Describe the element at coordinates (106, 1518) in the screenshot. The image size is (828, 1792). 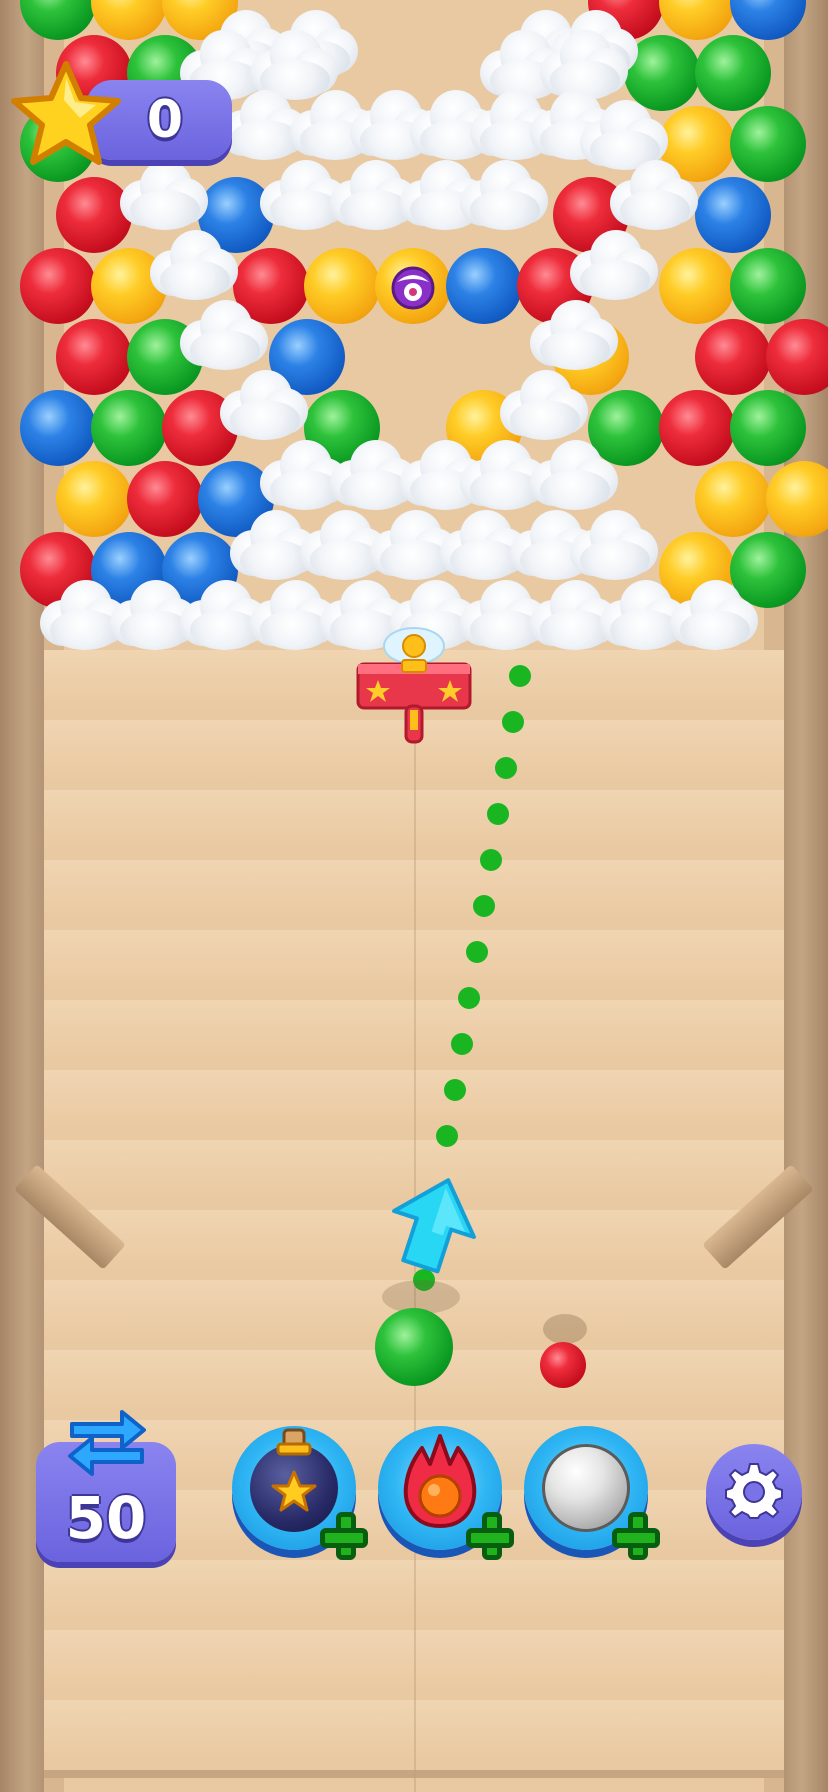
I see `moves-remaining: 50` at that location.